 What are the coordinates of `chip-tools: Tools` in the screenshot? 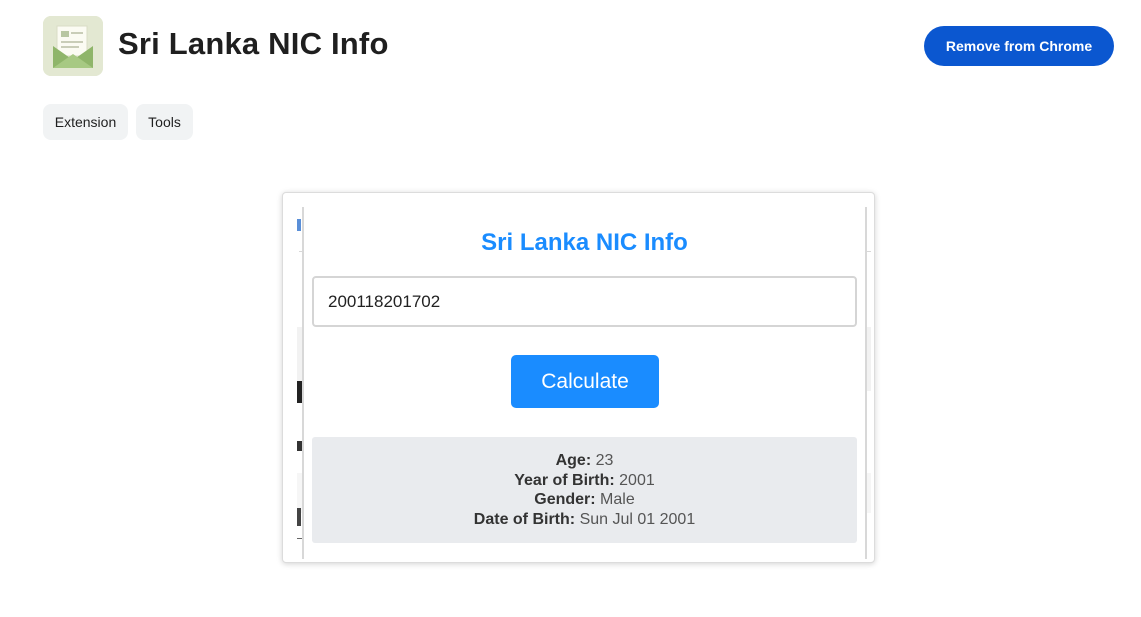 It's located at (164, 122).